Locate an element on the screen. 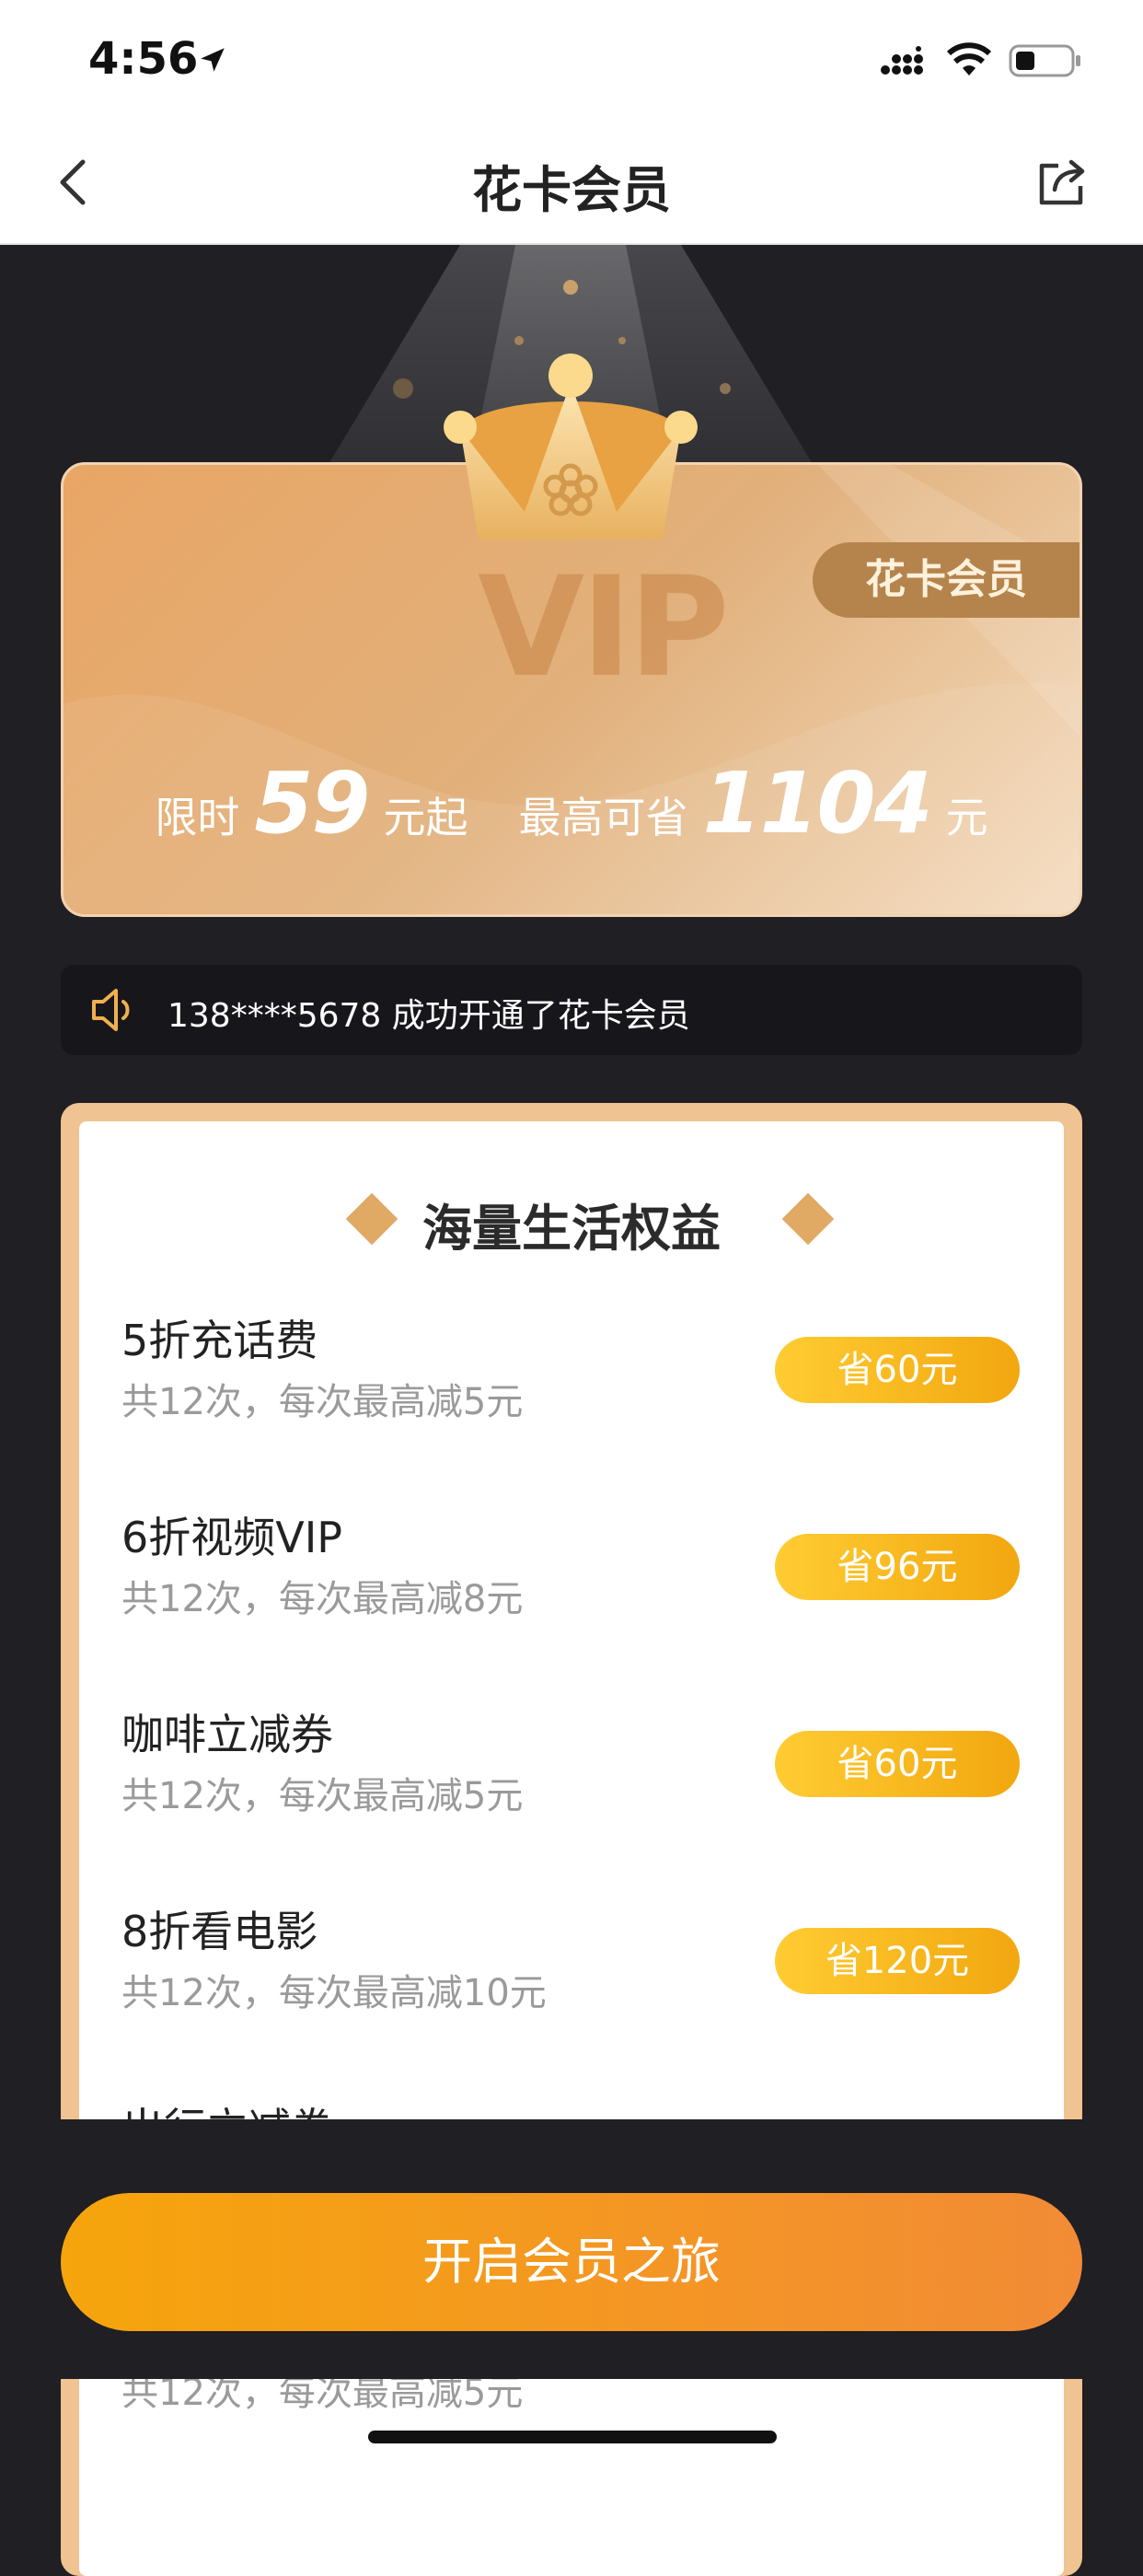 This screenshot has width=1143, height=2576. wifi-icon is located at coordinates (969, 58).